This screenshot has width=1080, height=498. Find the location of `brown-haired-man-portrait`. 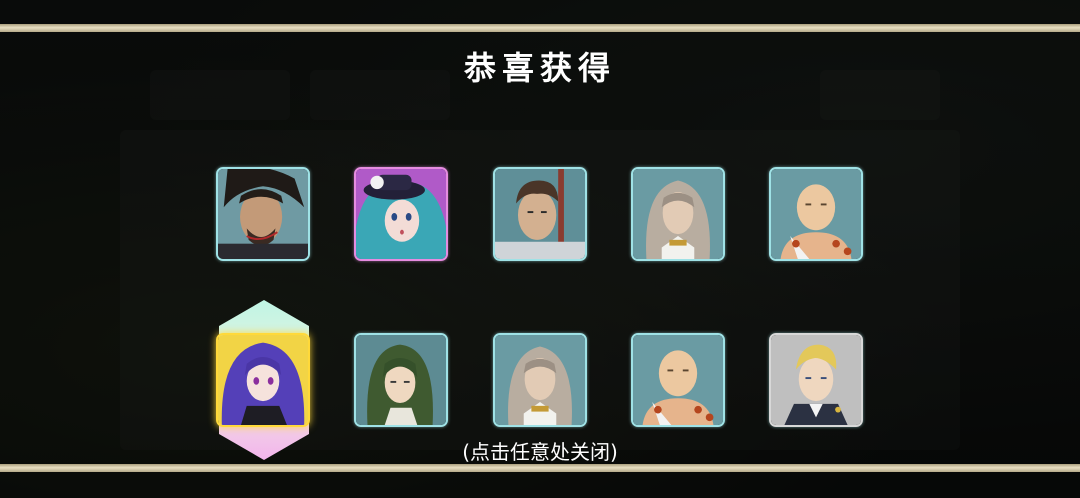

brown-haired-man-portrait is located at coordinates (540, 214).